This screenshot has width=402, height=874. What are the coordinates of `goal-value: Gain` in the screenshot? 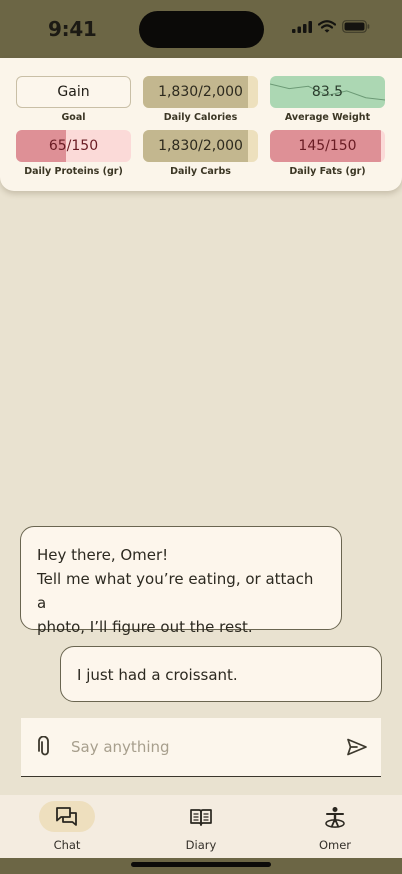 It's located at (73, 92).